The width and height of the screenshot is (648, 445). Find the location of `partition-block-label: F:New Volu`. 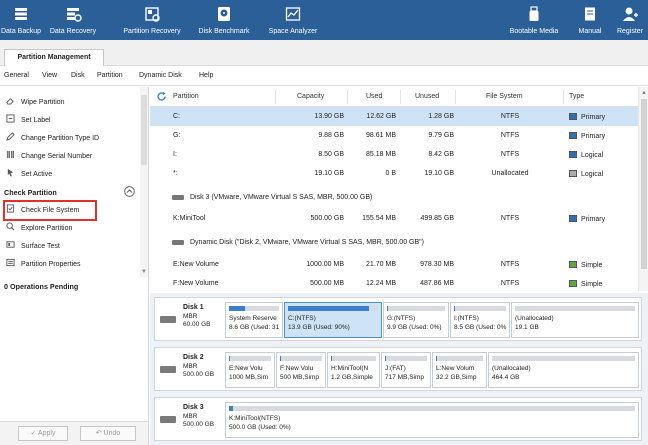

partition-block-label: F:New Volu is located at coordinates (297, 368).